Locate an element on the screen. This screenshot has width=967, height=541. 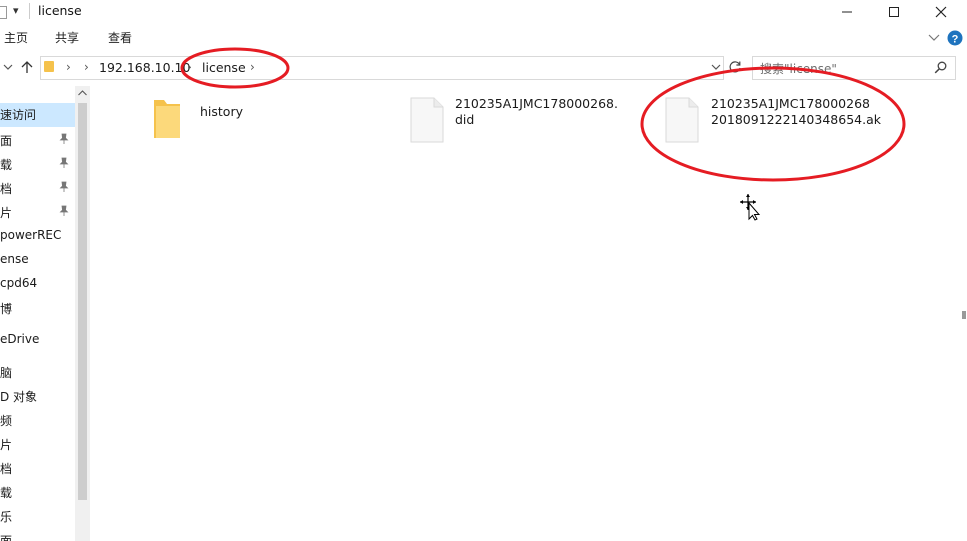
nav-item-videos: 频 is located at coordinates (6, 420).